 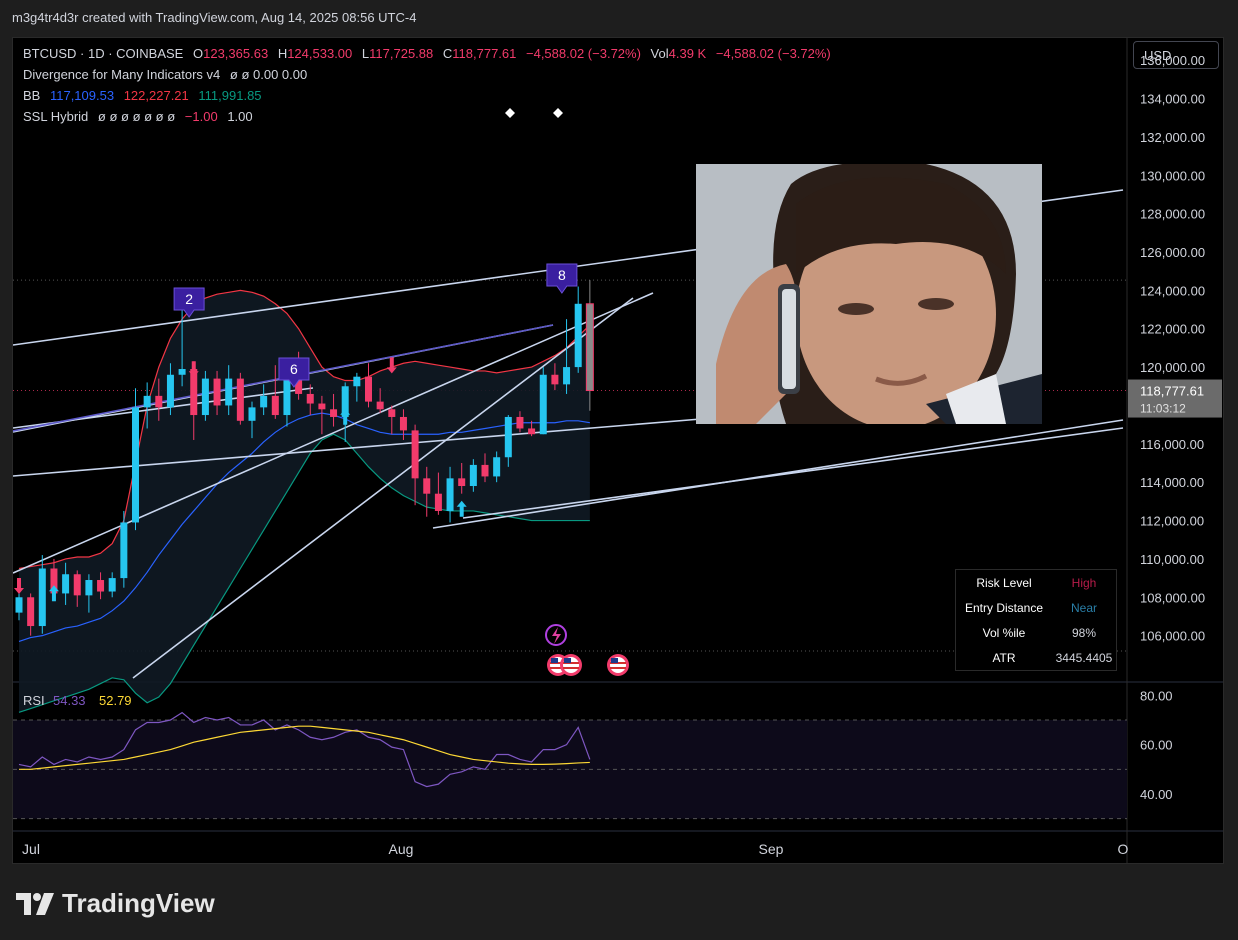 What do you see at coordinates (1176, 55) in the screenshot?
I see `currency-button: USD` at bounding box center [1176, 55].